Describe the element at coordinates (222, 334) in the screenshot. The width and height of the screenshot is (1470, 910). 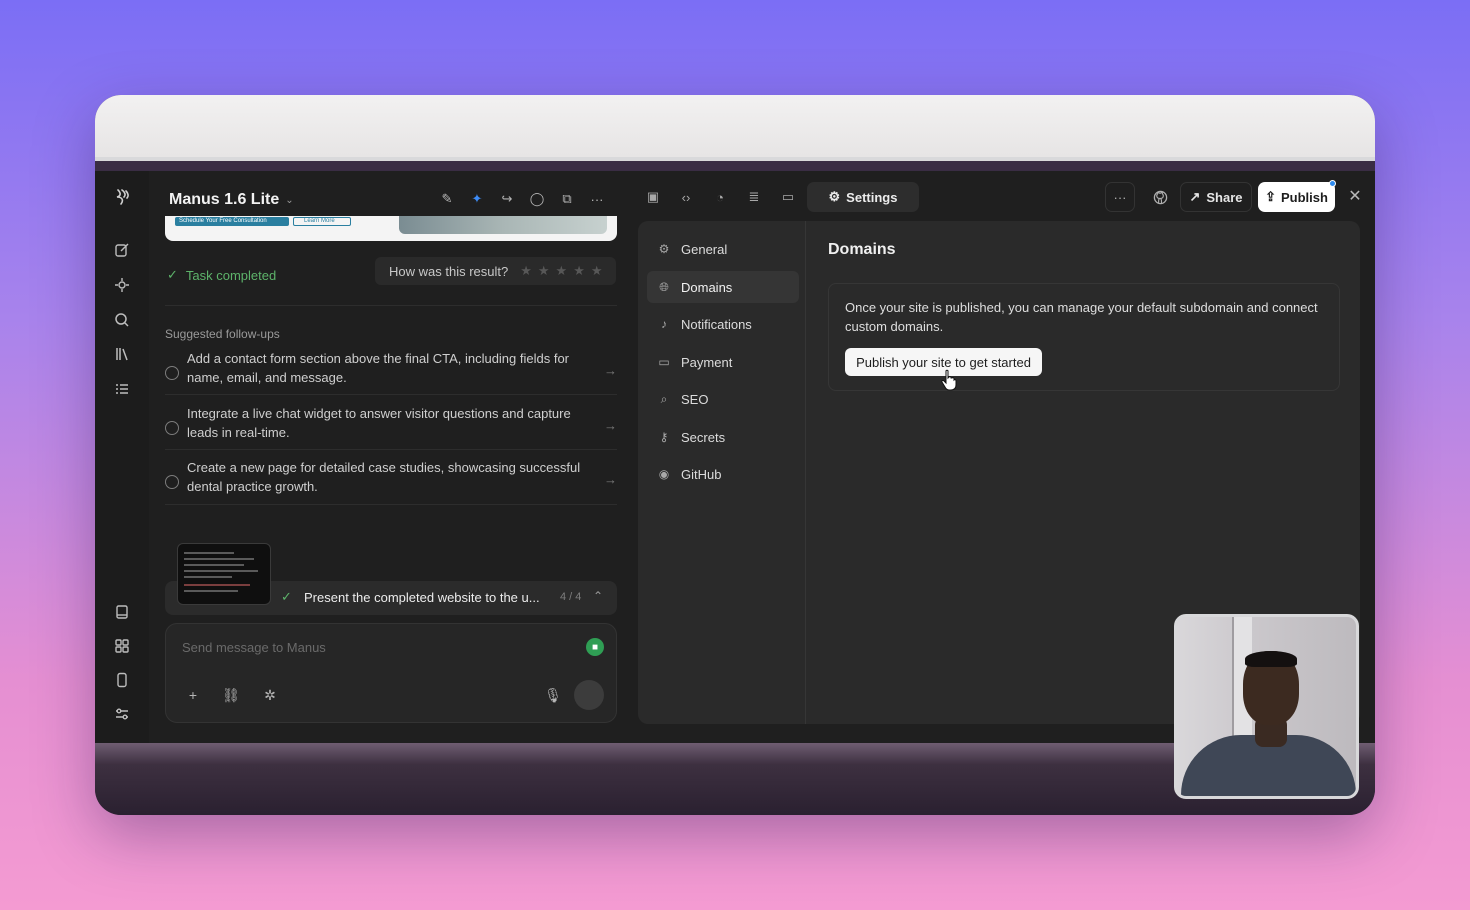
I see `followups-heading: Suggested follow-ups` at that location.